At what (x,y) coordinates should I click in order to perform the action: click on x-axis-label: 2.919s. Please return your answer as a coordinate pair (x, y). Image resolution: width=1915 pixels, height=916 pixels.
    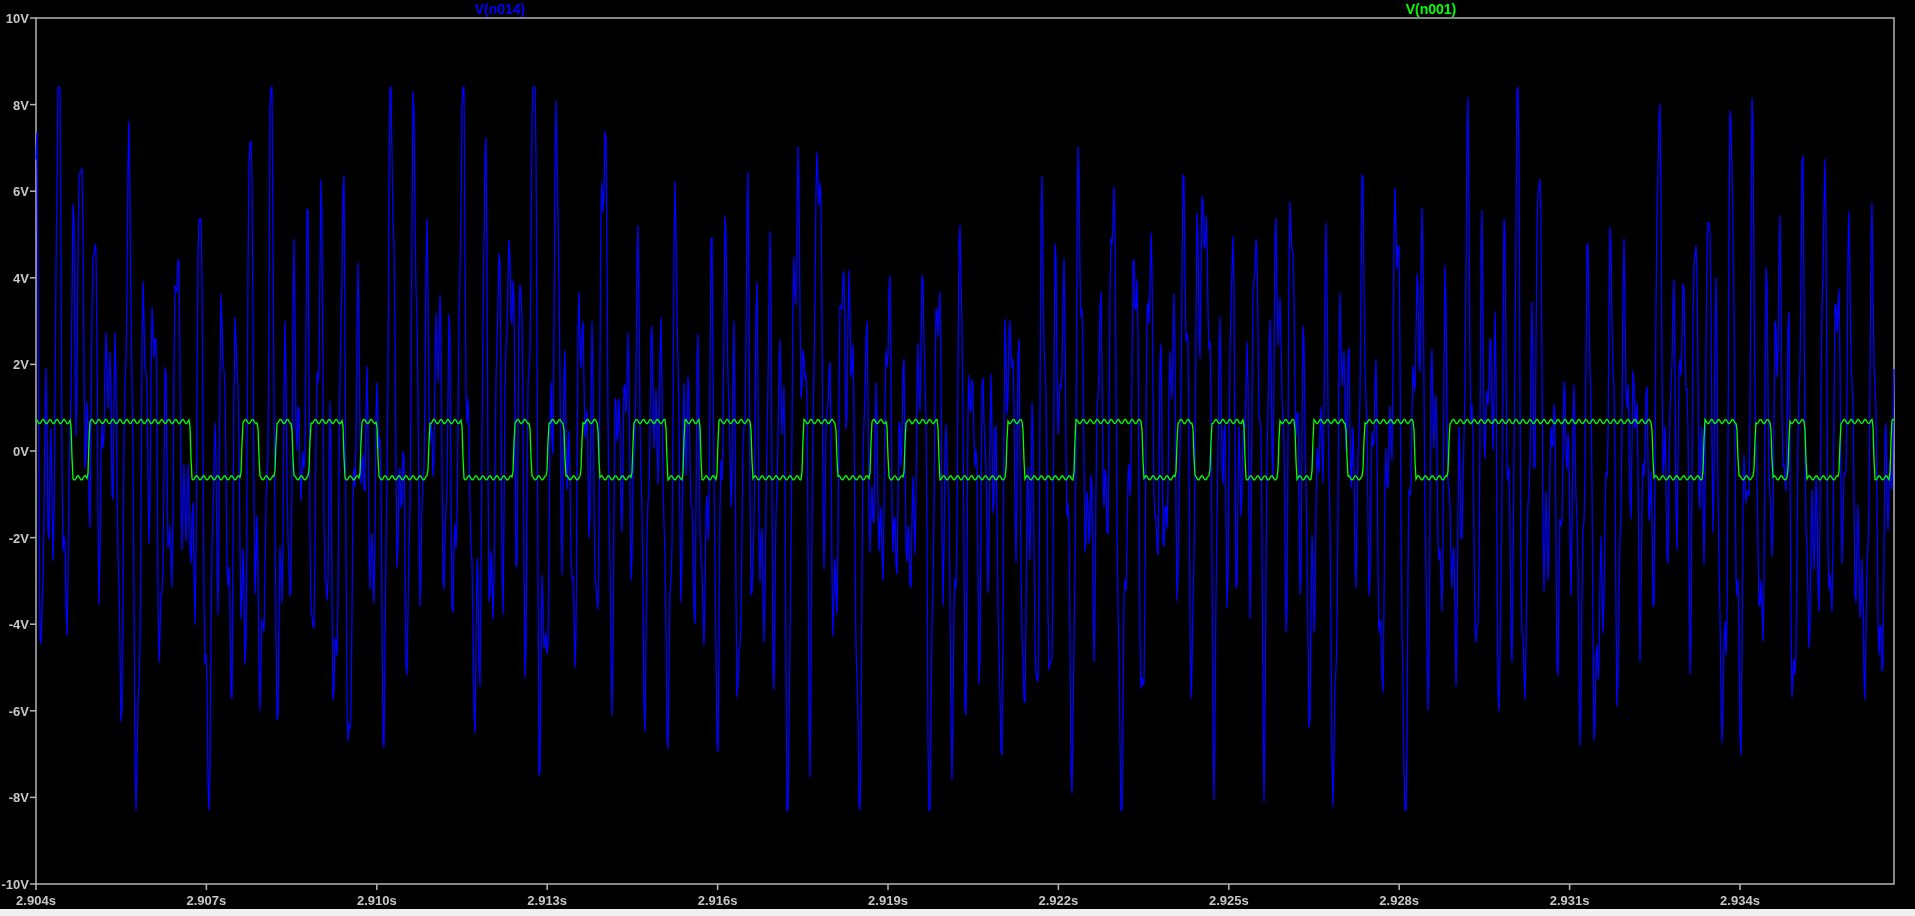
    Looking at the image, I should click on (888, 900).